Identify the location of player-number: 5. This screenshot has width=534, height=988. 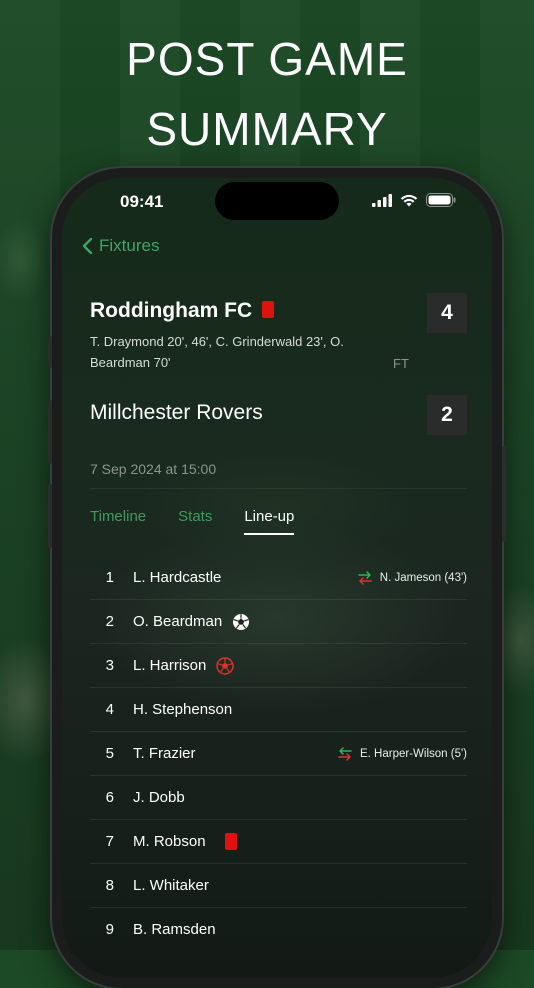
(109, 753).